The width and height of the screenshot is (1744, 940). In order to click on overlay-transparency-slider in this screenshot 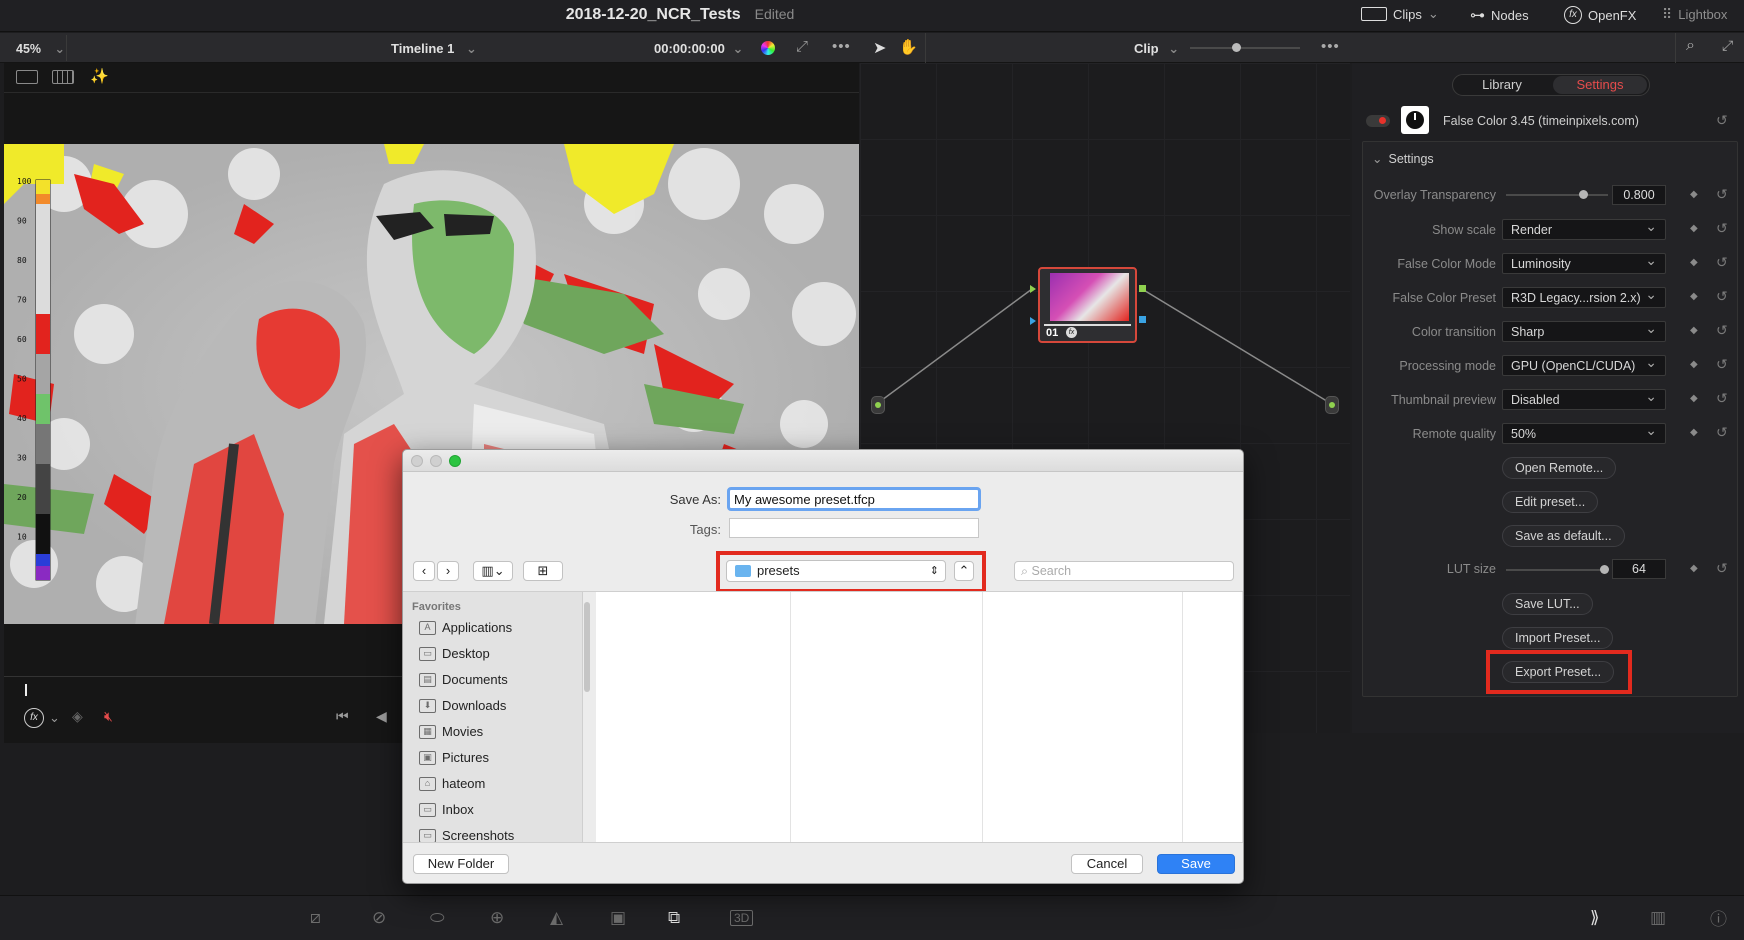, I will do `click(1557, 195)`.